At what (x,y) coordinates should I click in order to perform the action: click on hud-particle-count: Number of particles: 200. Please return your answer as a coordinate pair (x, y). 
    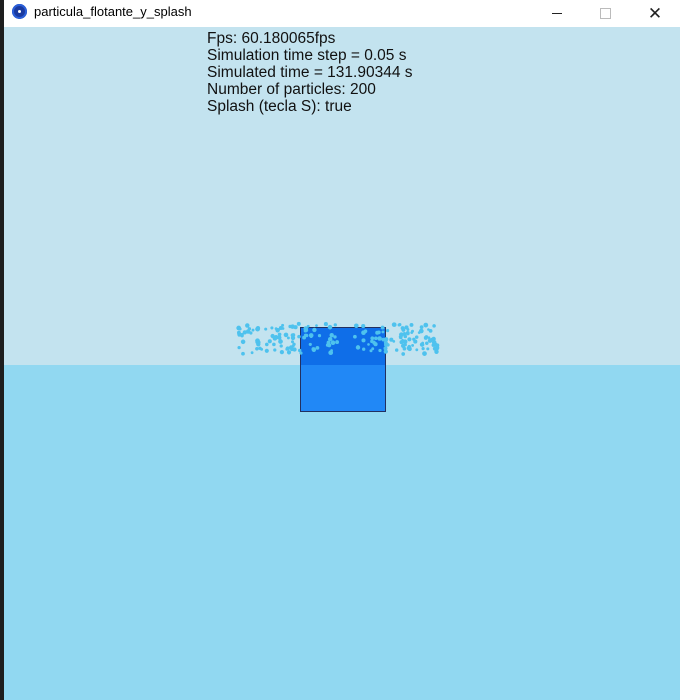
    Looking at the image, I should click on (291, 89).